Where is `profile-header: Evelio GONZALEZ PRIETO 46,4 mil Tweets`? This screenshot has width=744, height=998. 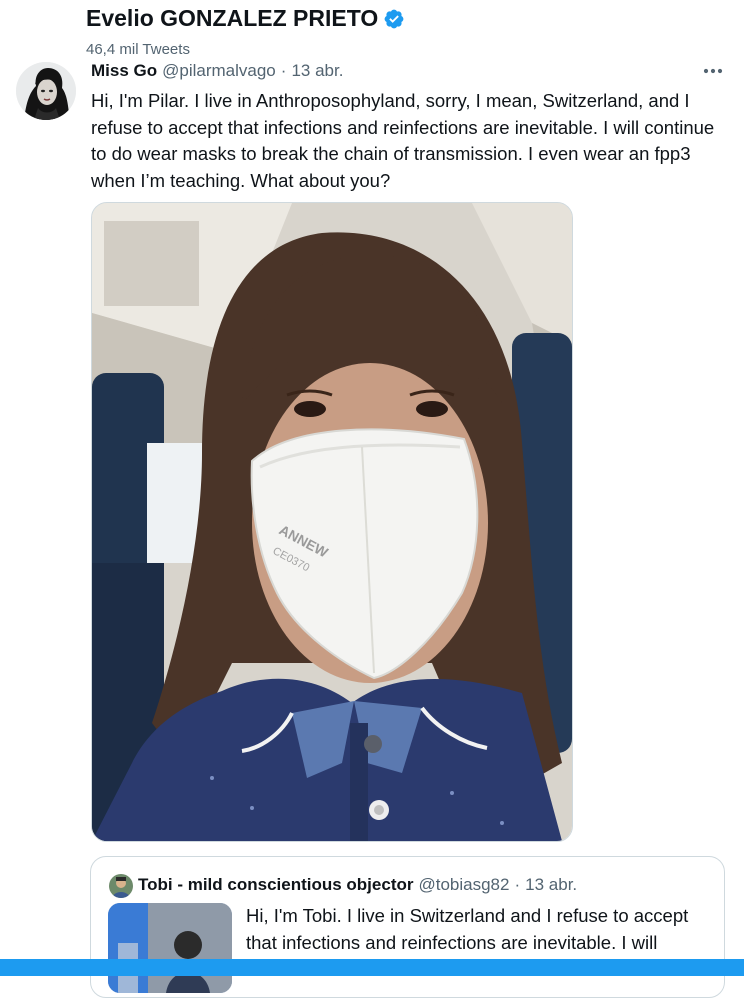
profile-header: Evelio GONZALEZ PRIETO 46,4 mil Tweets is located at coordinates (372, 31).